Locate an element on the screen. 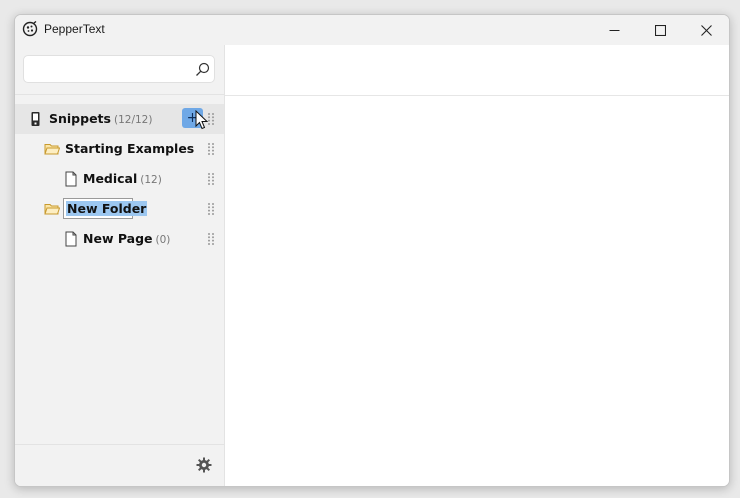 This screenshot has height=498, width=740. tree-item-starting-examples: Starting Examples is located at coordinates (119, 149).